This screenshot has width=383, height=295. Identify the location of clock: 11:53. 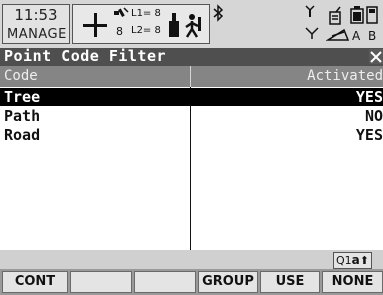
(36, 15).